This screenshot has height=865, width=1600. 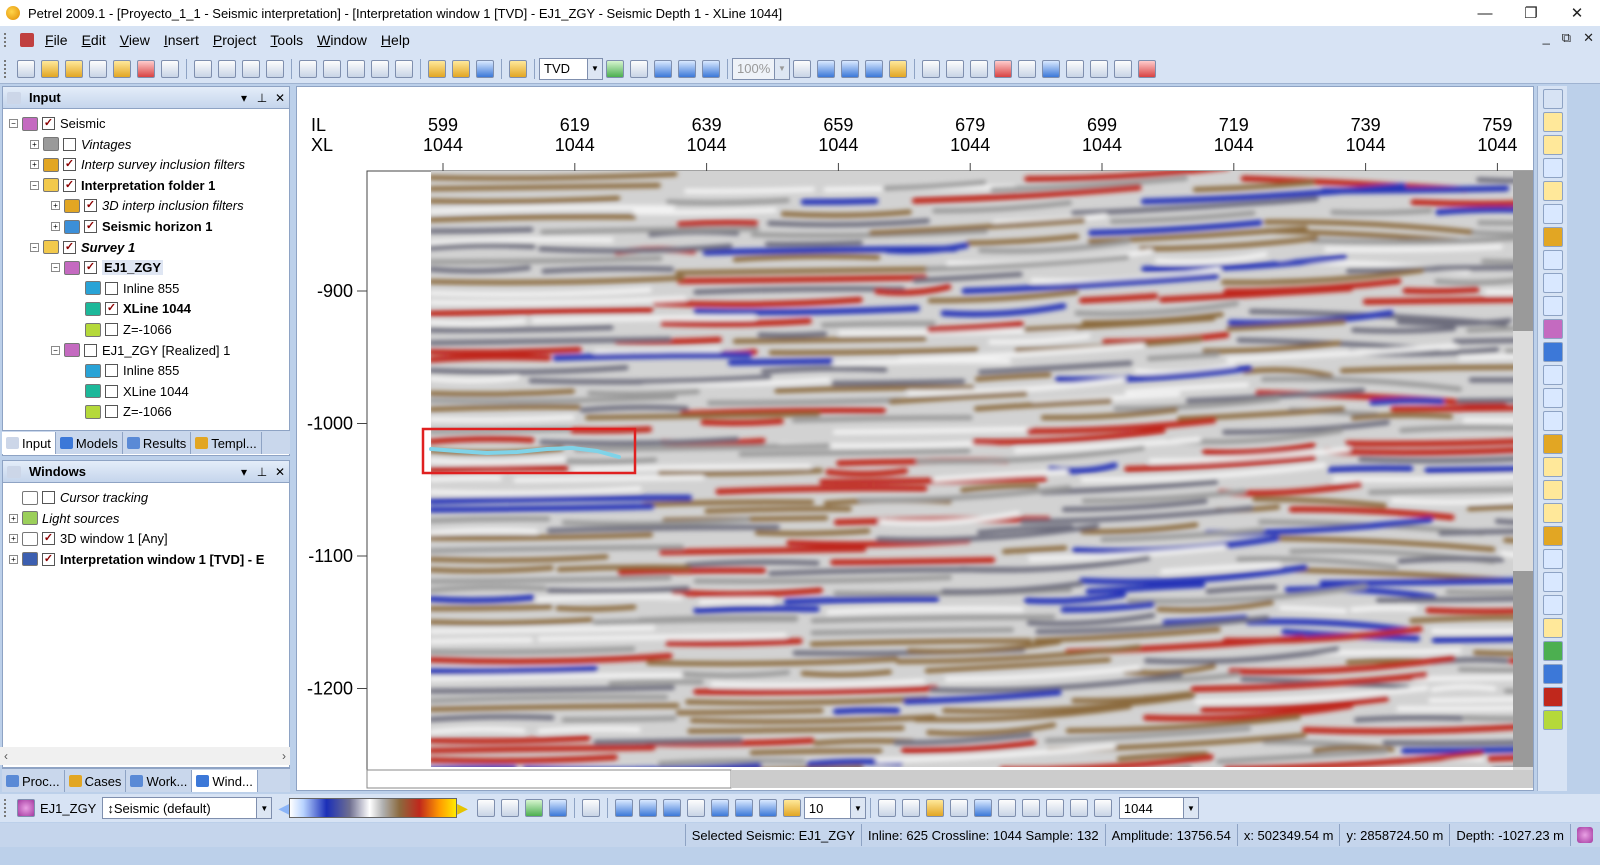 I want to click on plane-5-icon, so click(x=982, y=808).